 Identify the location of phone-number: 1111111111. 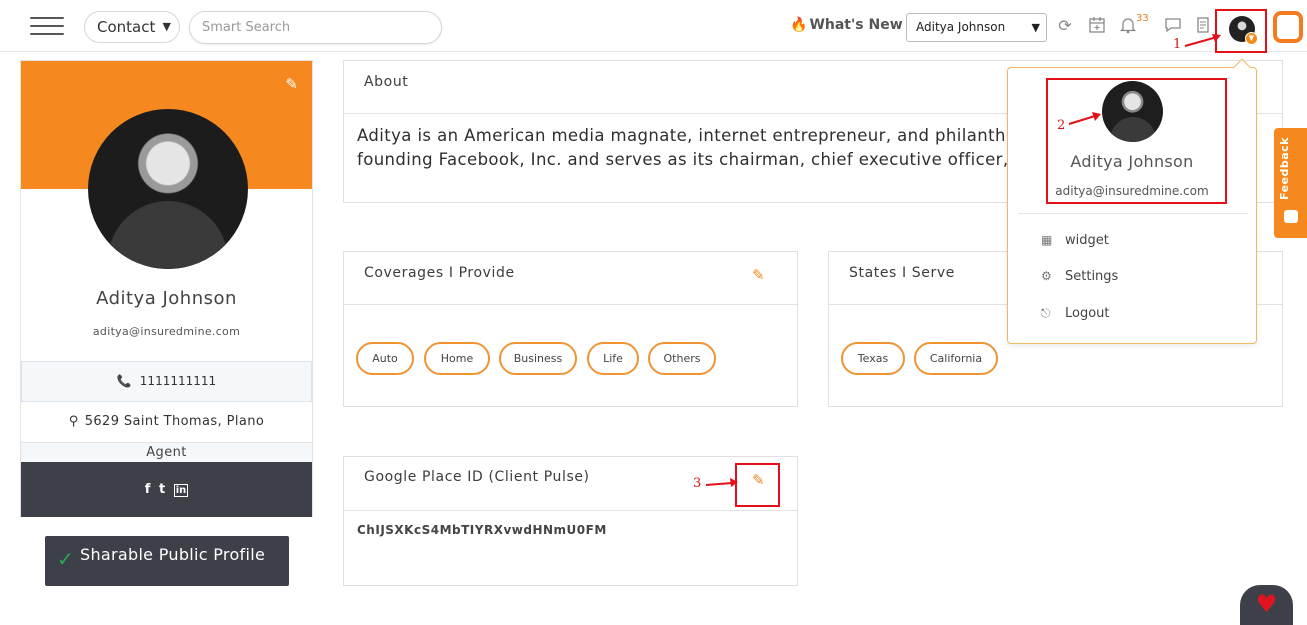
(178, 381).